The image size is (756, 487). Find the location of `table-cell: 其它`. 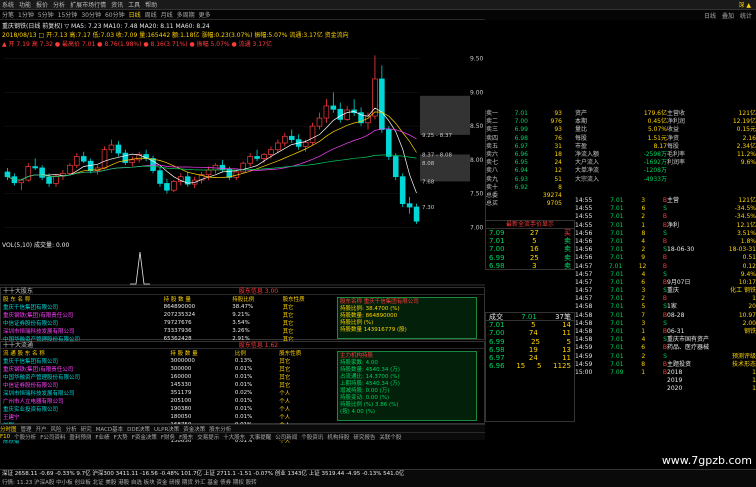

table-cell: 其它 is located at coordinates (285, 378).